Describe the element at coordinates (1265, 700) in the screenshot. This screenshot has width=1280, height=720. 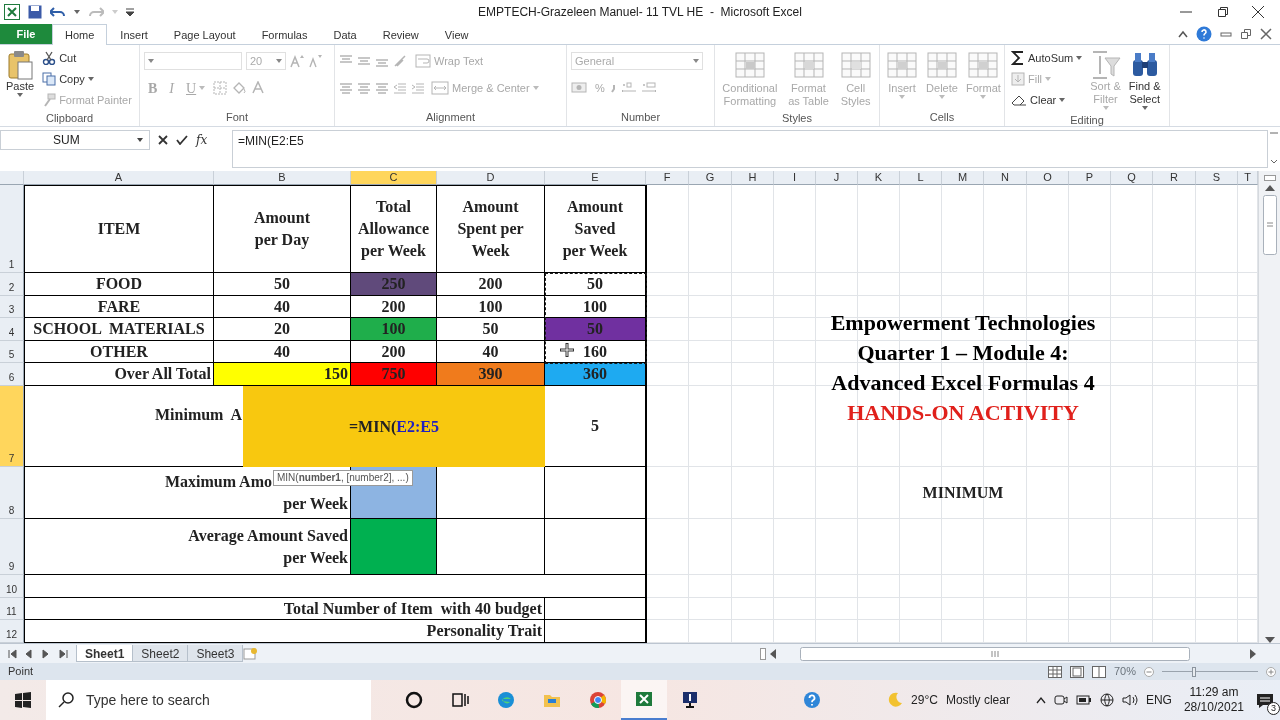
I see `notification-icon` at that location.